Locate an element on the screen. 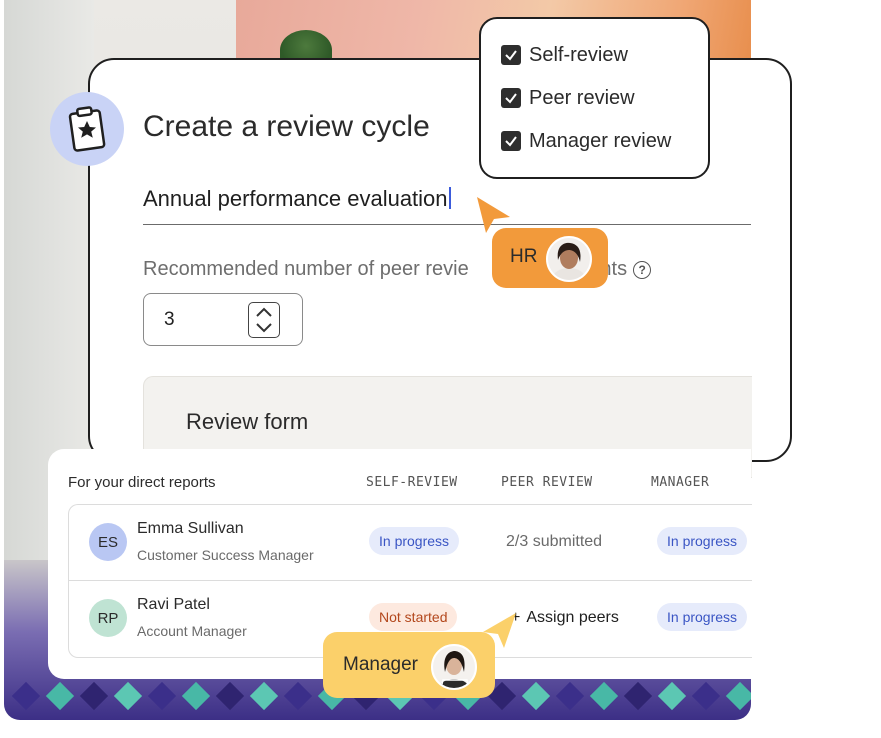 This screenshot has height=738, width=881. question-circle-icon: ? is located at coordinates (642, 270).